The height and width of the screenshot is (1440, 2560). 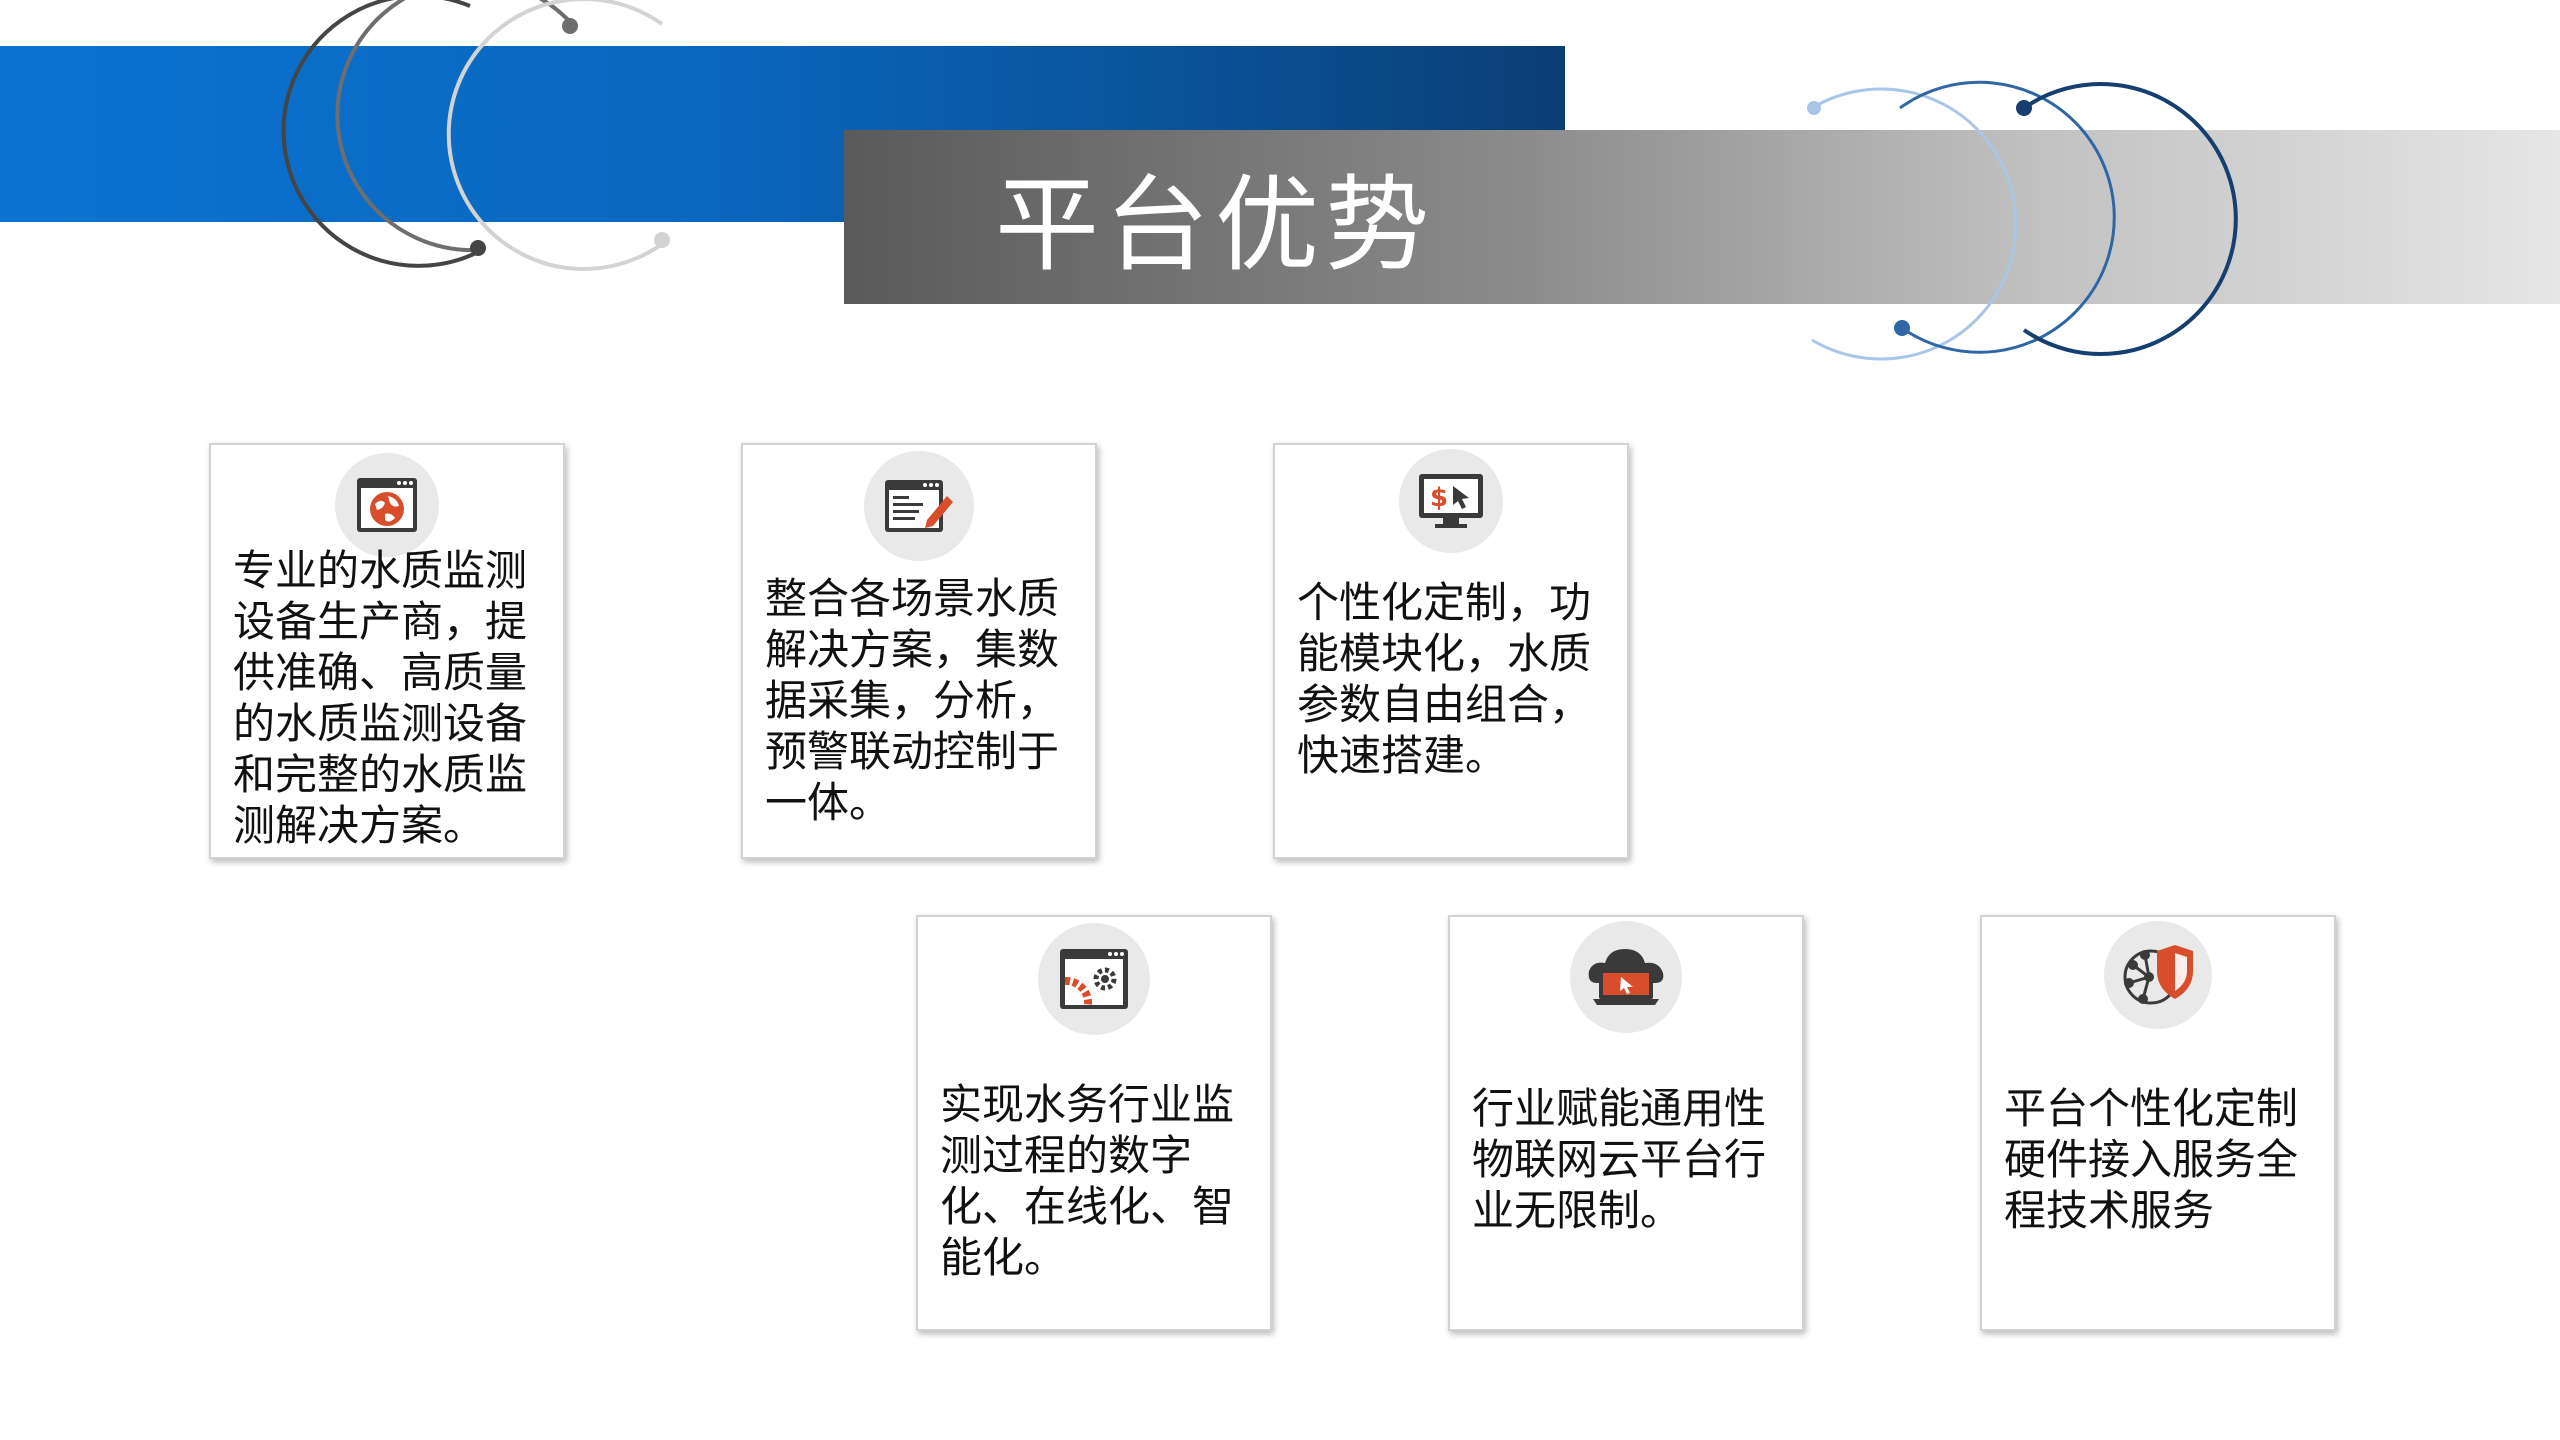 What do you see at coordinates (387, 505) in the screenshot?
I see `globe-window-icon` at bounding box center [387, 505].